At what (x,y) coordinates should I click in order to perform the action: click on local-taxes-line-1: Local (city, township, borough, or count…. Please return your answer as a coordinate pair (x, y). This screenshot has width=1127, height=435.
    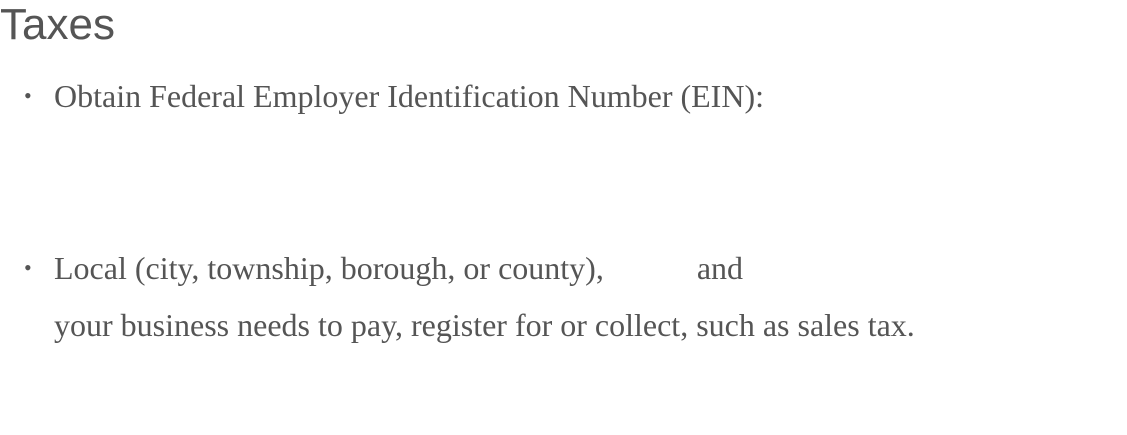
    Looking at the image, I should click on (398, 268).